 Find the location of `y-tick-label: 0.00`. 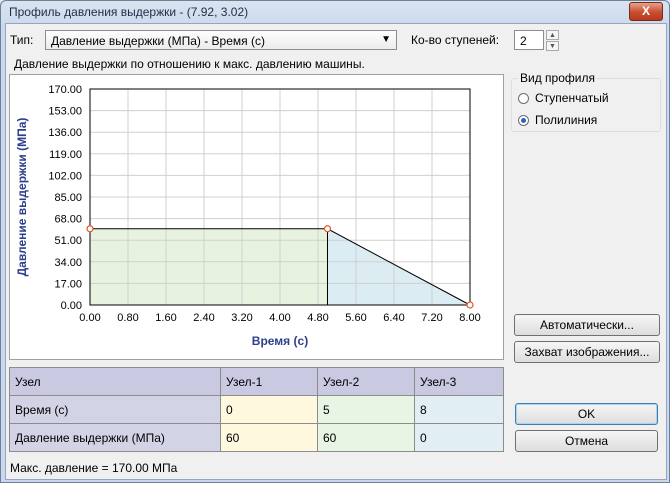

y-tick-label: 0.00 is located at coordinates (71, 306).